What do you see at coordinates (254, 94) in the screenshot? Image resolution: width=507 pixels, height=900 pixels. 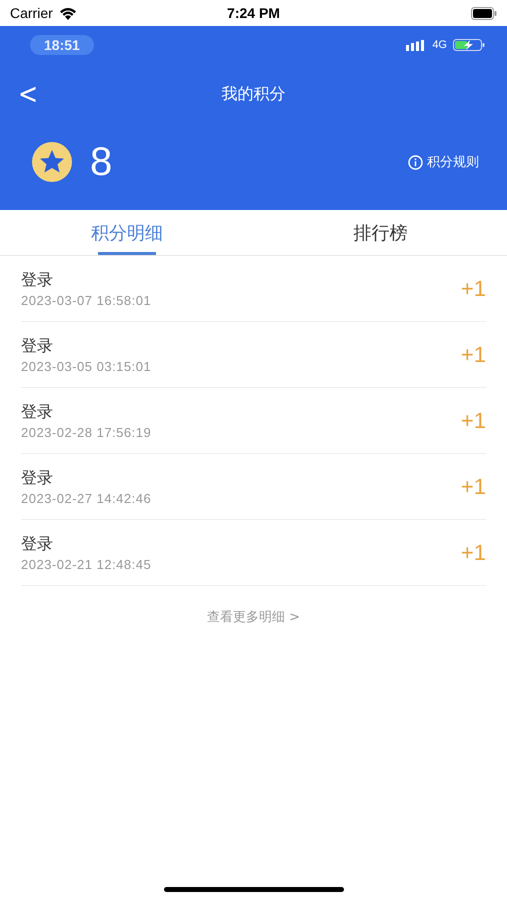 I see `page-title: 我的积分` at bounding box center [254, 94].